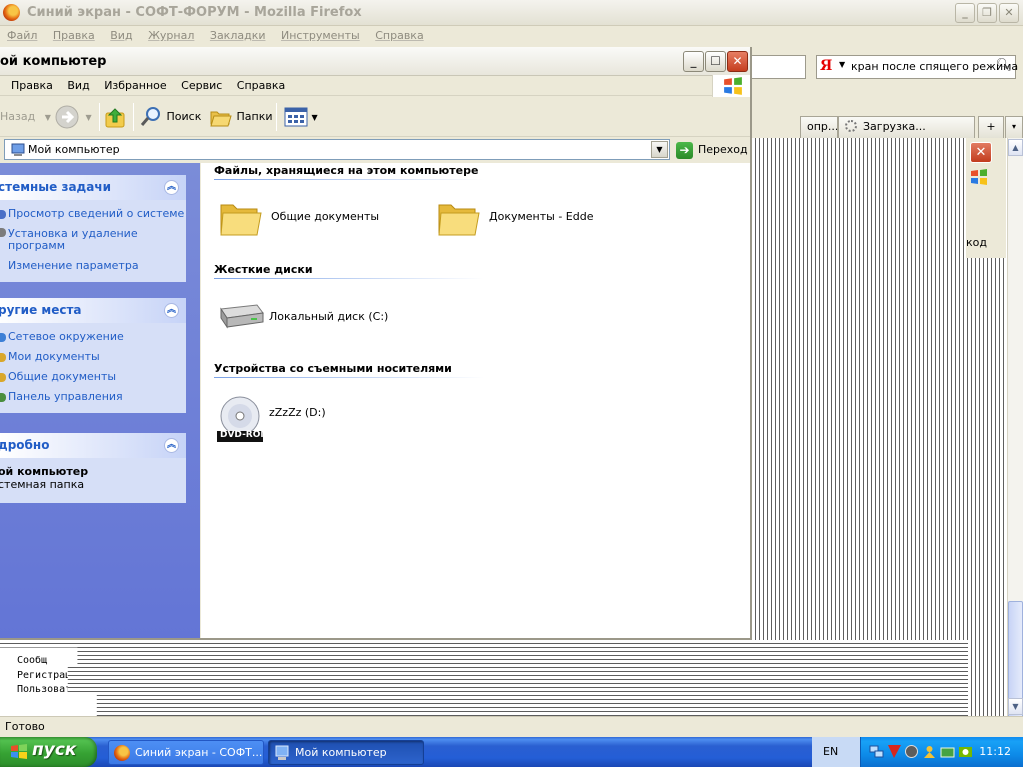  I want to click on security-icon, so click(911, 751).